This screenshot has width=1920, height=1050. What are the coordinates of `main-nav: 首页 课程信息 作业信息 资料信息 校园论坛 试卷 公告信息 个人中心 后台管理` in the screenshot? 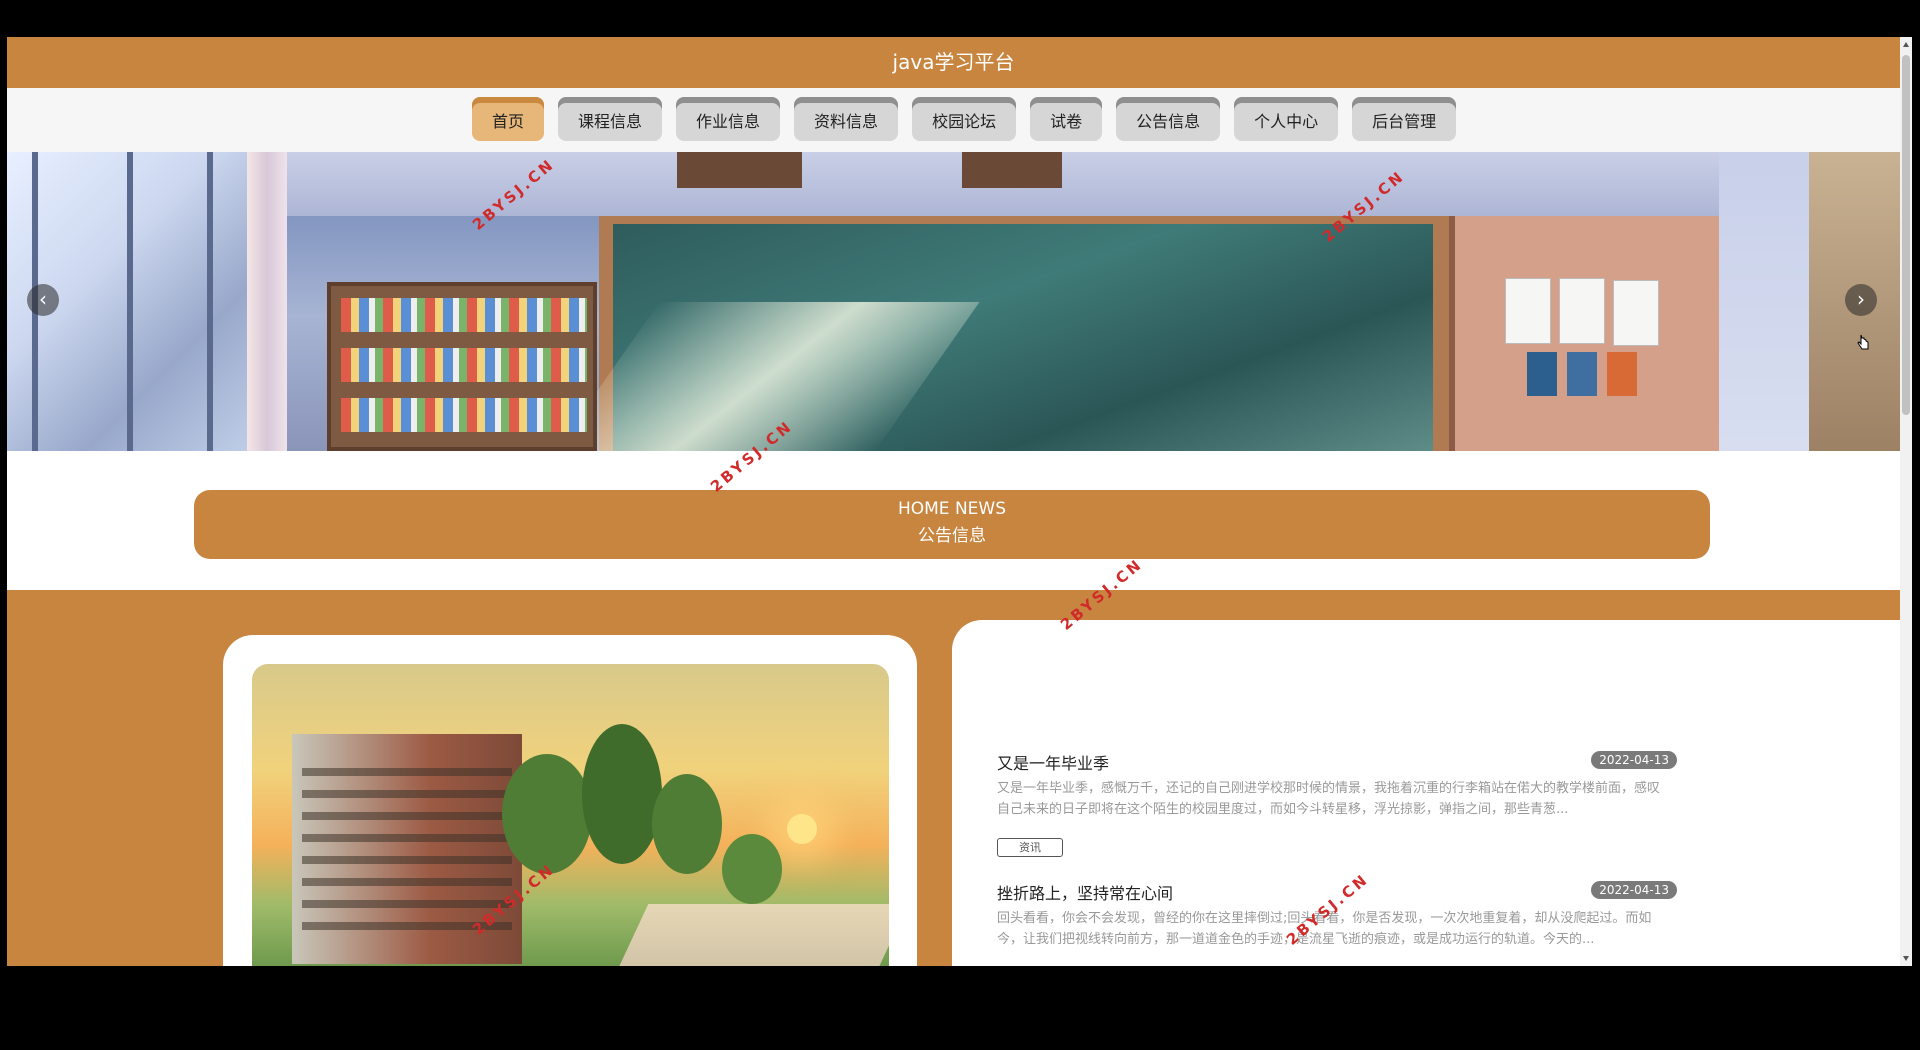 It's located at (953, 120).